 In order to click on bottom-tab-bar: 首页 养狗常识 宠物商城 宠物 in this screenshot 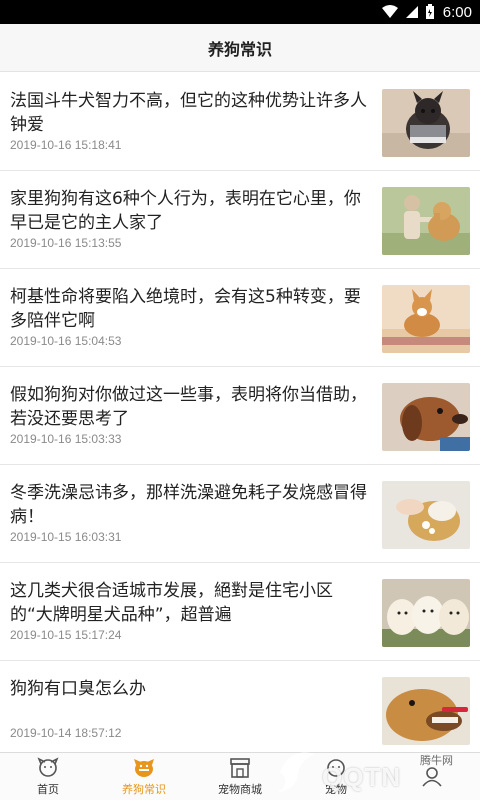, I will do `click(240, 776)`.